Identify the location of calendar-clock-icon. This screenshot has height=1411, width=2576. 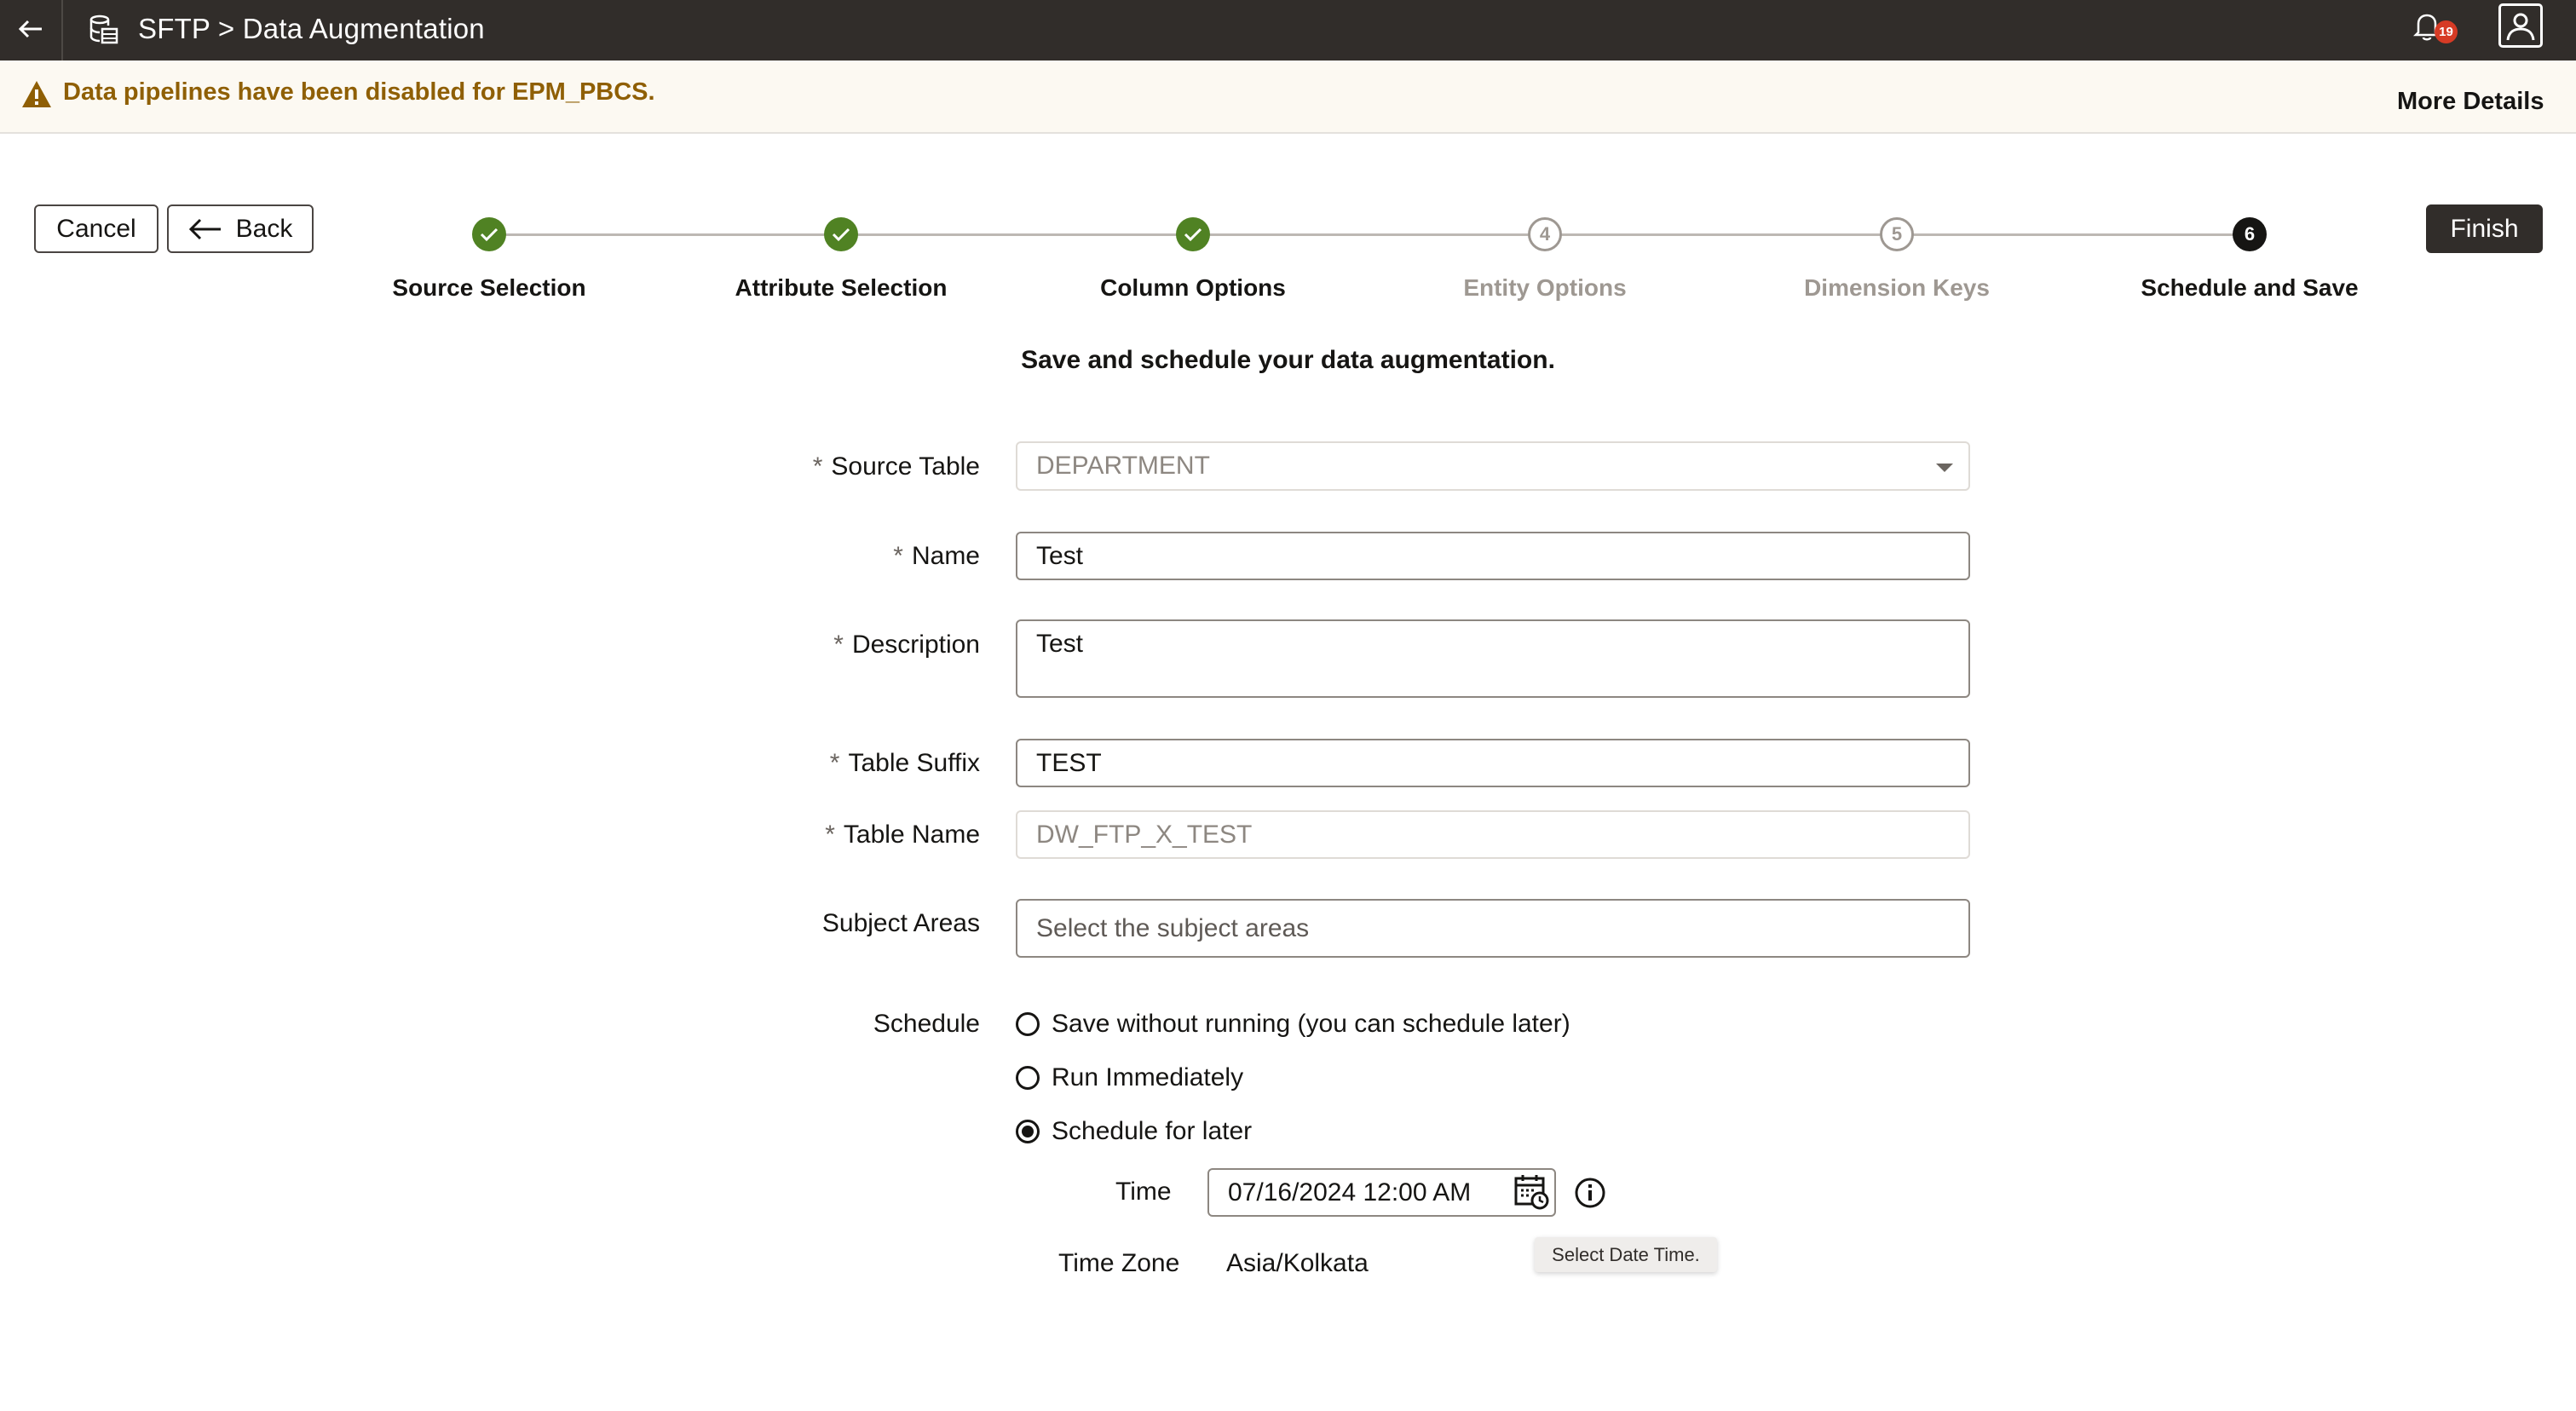
(1532, 1192).